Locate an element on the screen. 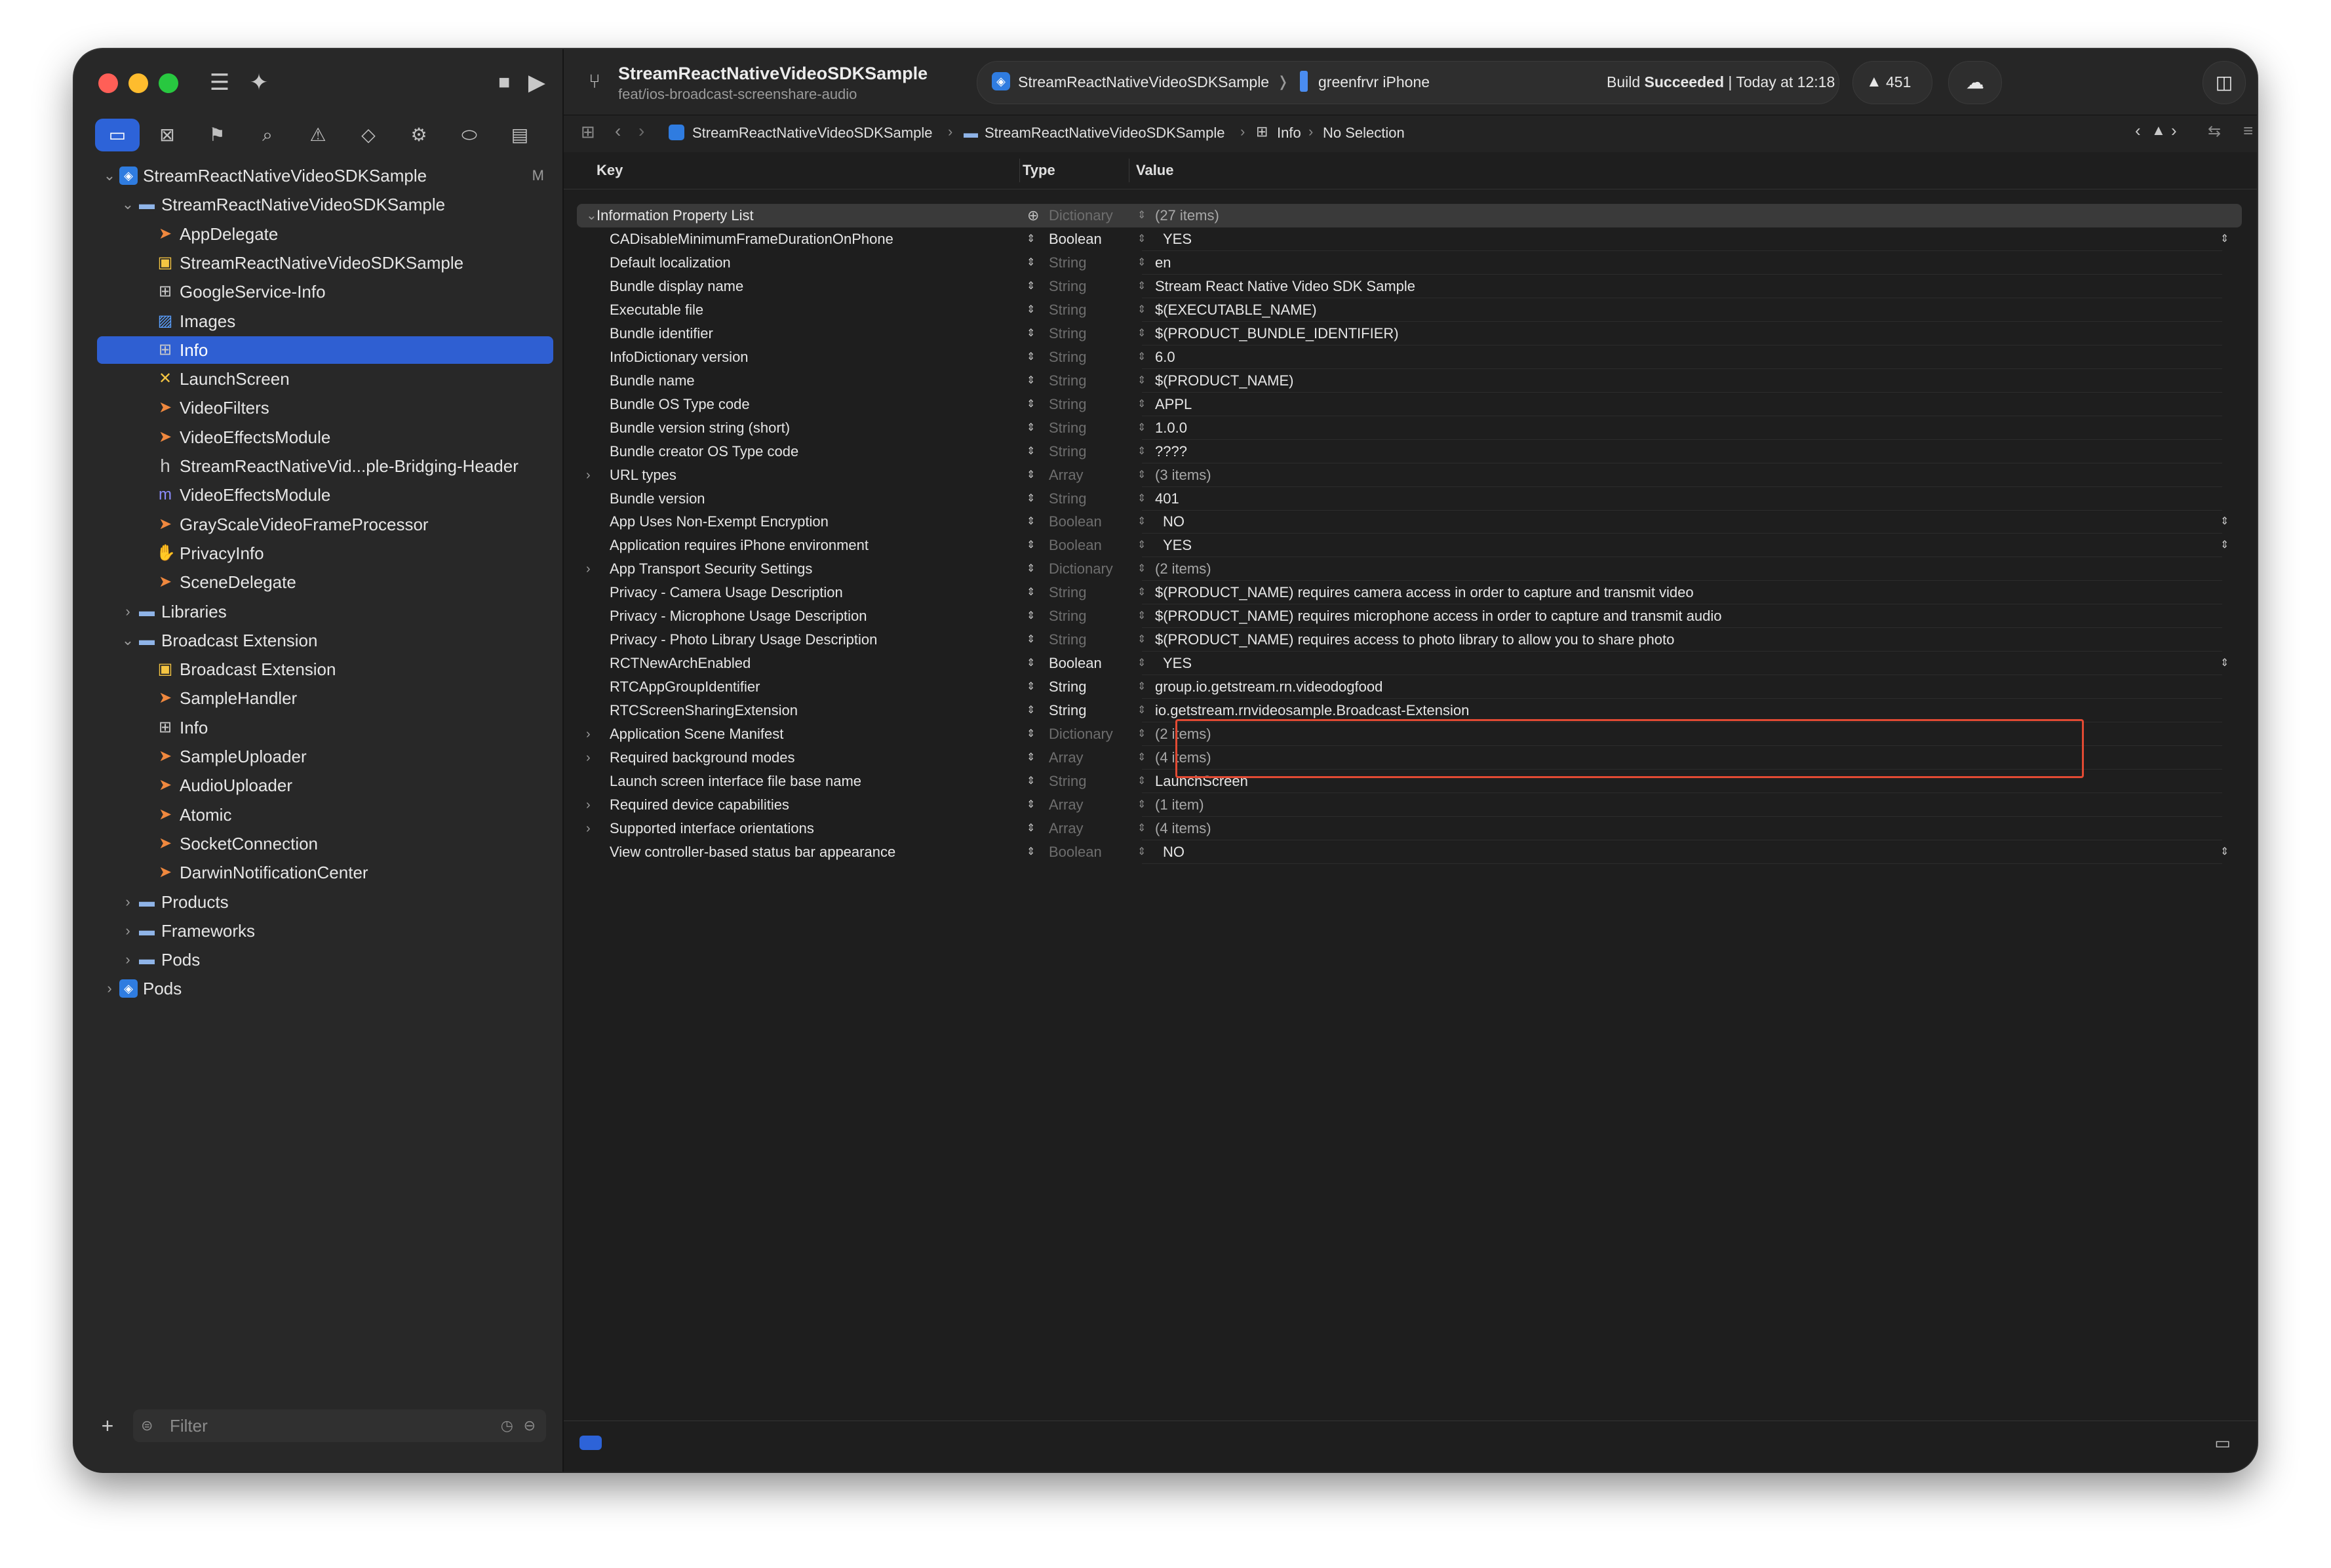  breadcrumb-selection: No Selection is located at coordinates (1364, 133).